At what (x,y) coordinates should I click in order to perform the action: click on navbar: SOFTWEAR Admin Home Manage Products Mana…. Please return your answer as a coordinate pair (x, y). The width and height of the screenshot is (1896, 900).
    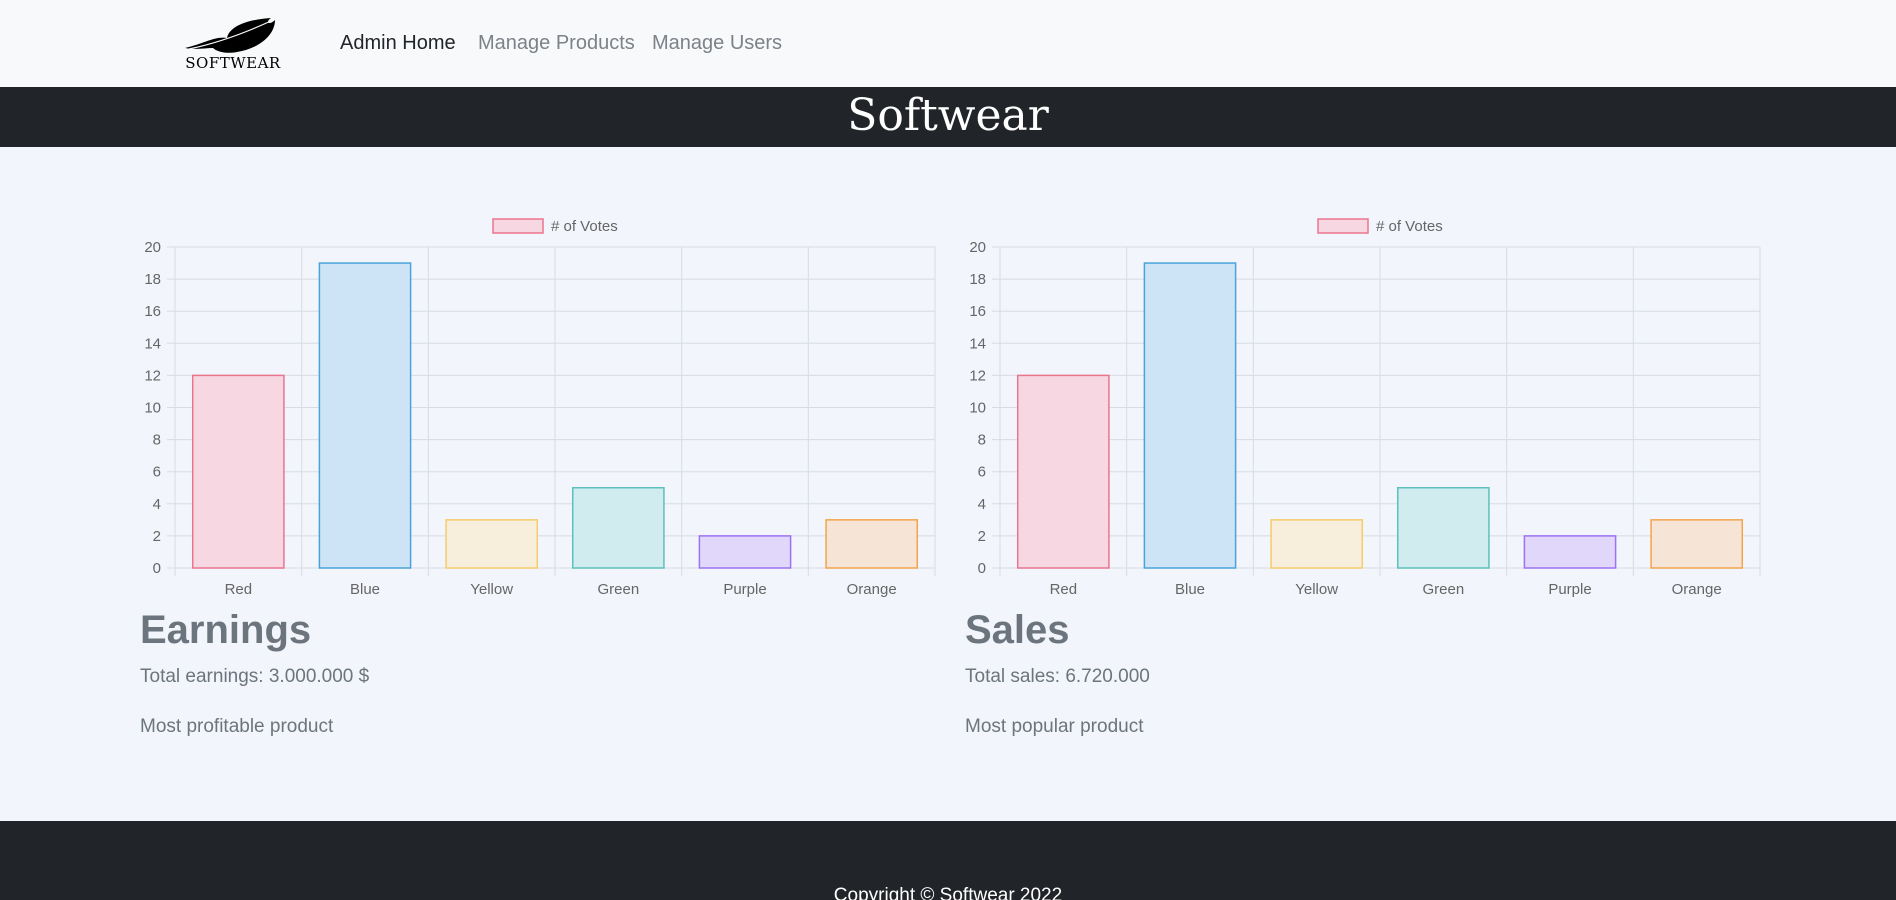
    Looking at the image, I should click on (948, 43).